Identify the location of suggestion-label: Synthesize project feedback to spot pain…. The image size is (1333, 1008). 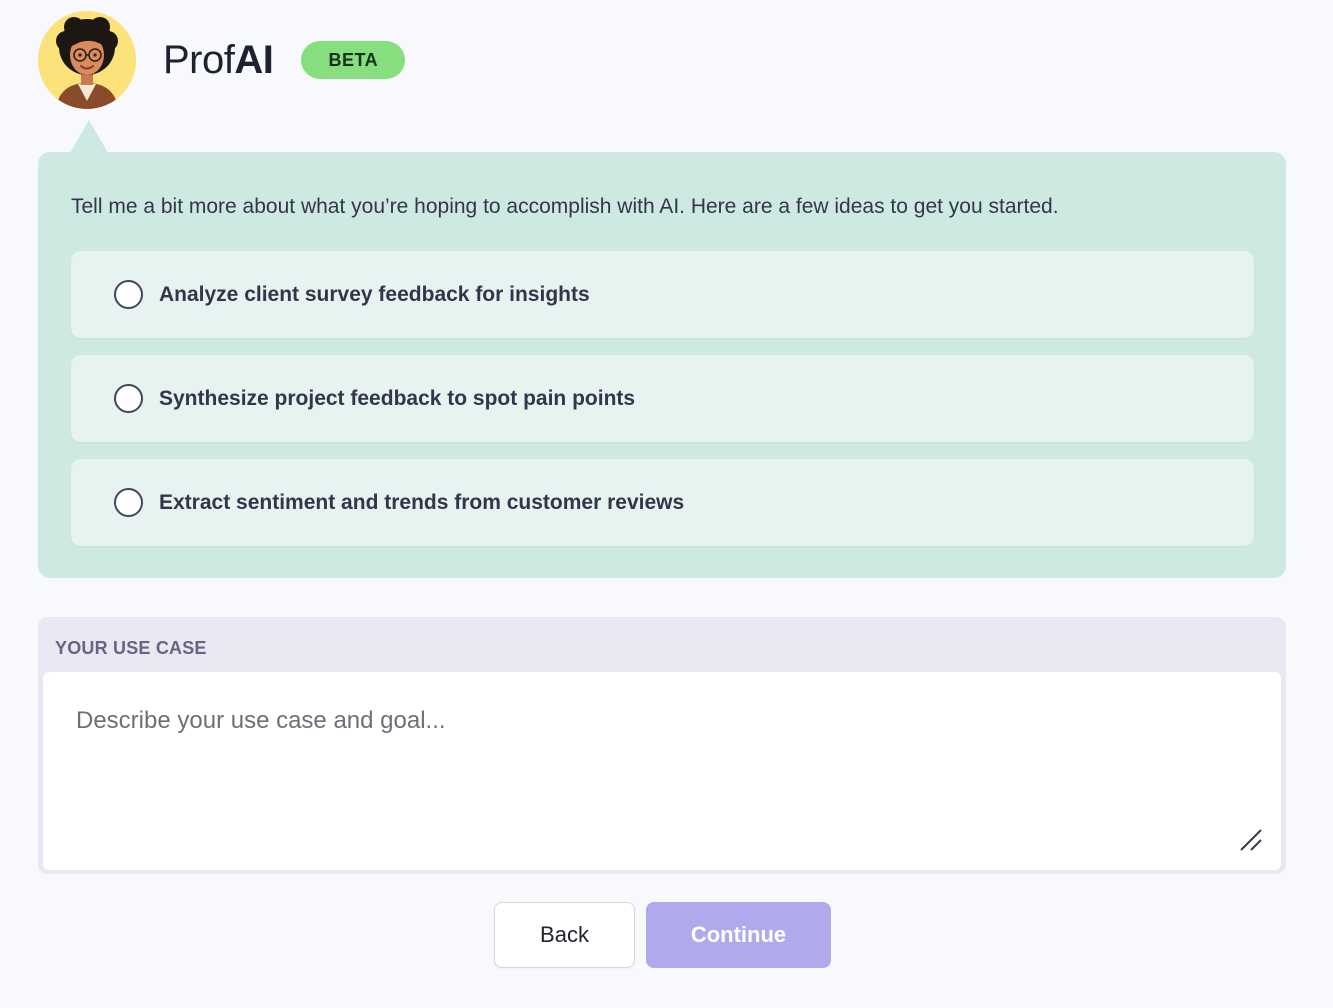
(397, 398).